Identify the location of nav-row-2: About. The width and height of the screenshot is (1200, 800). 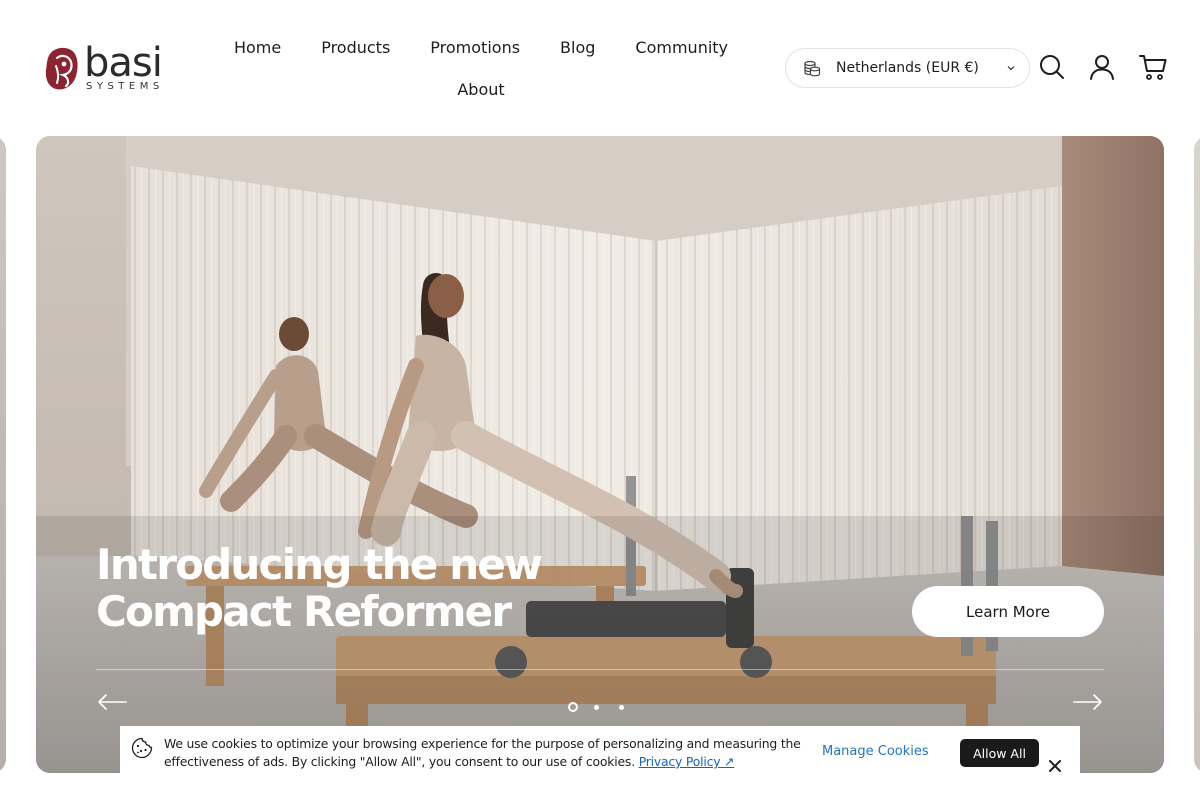
(481, 90).